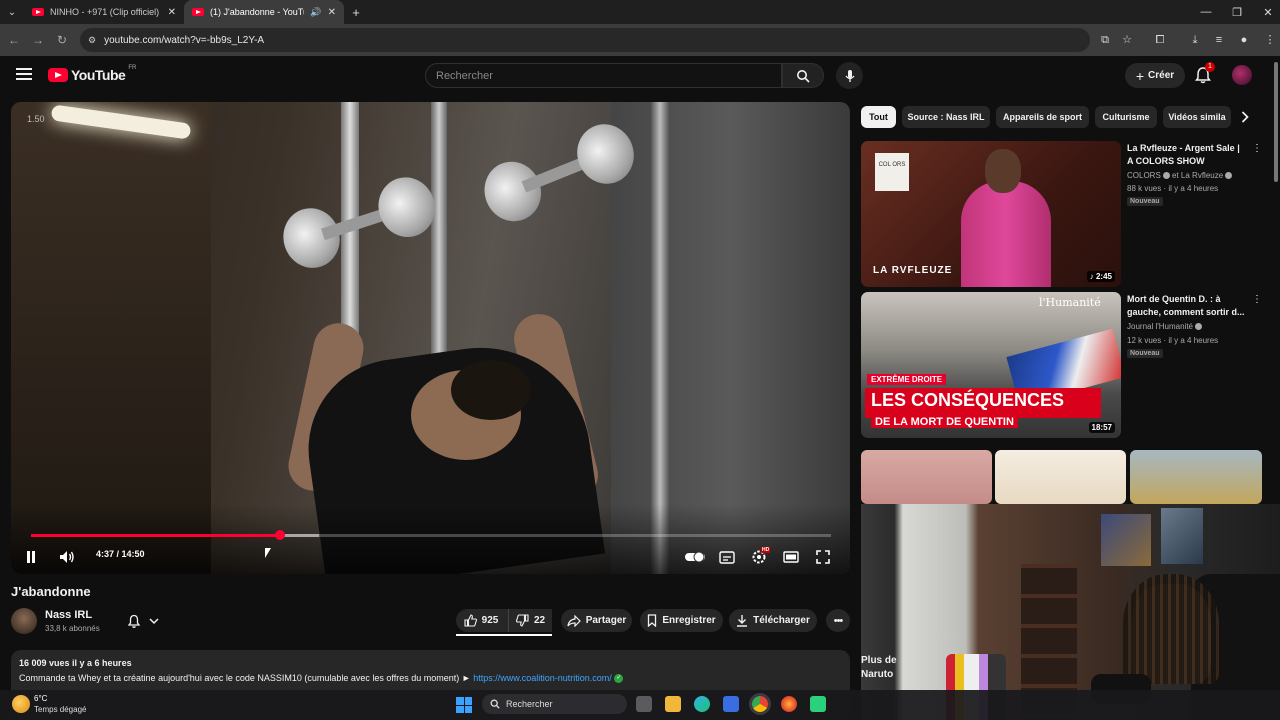  What do you see at coordinates (539, 620) in the screenshot?
I see `dislike-count: 22` at bounding box center [539, 620].